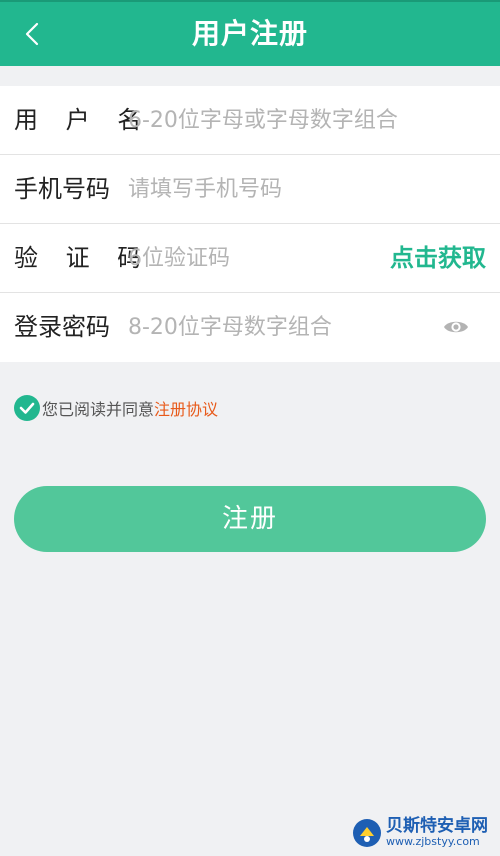  I want to click on agreement-link: 注册协议, so click(186, 408).